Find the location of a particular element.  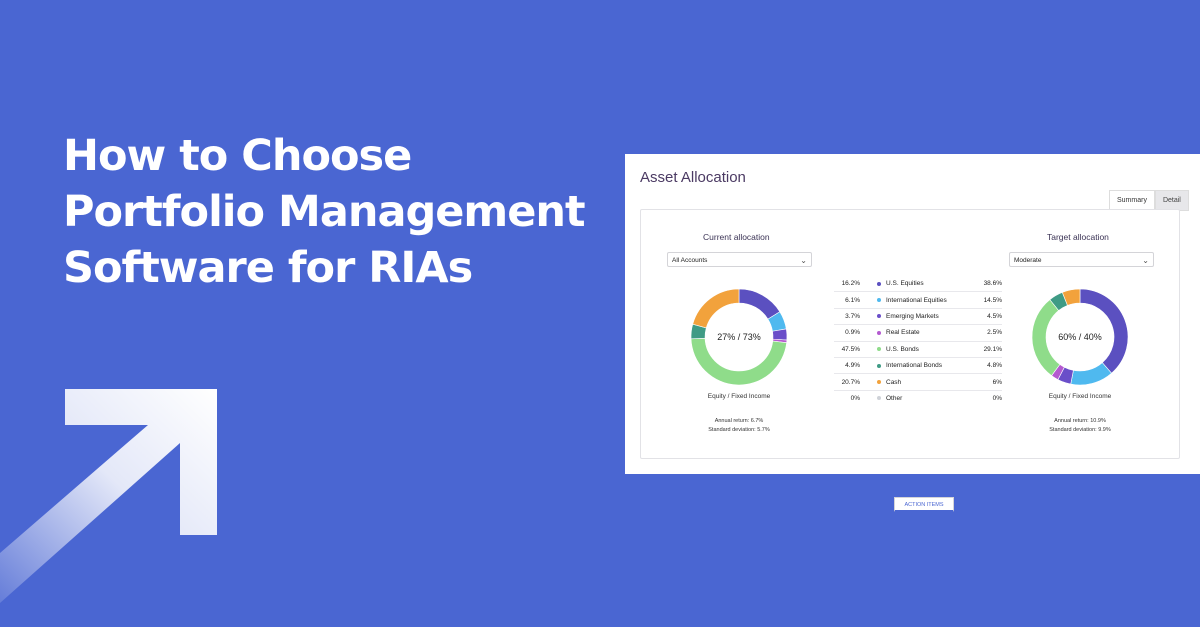

headline-line-2: Portfolio Management is located at coordinates (324, 212).